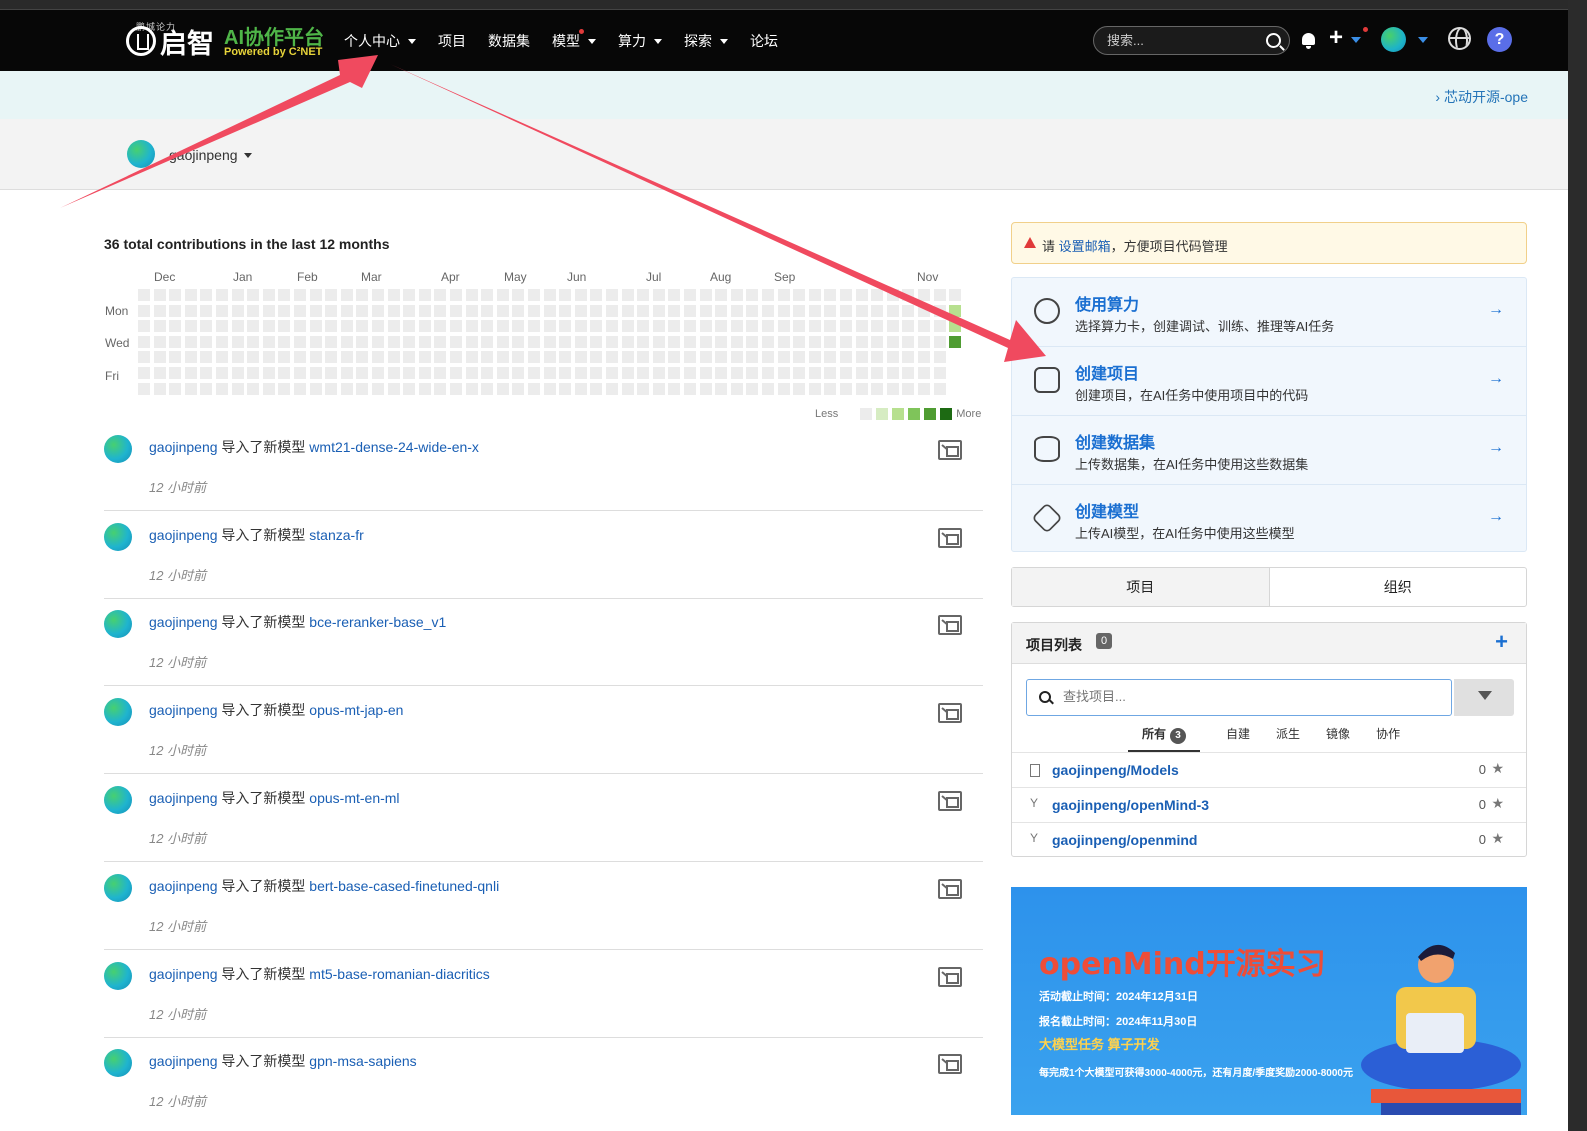 This screenshot has height=1131, width=1587. I want to click on filter-button, so click(1484, 697).